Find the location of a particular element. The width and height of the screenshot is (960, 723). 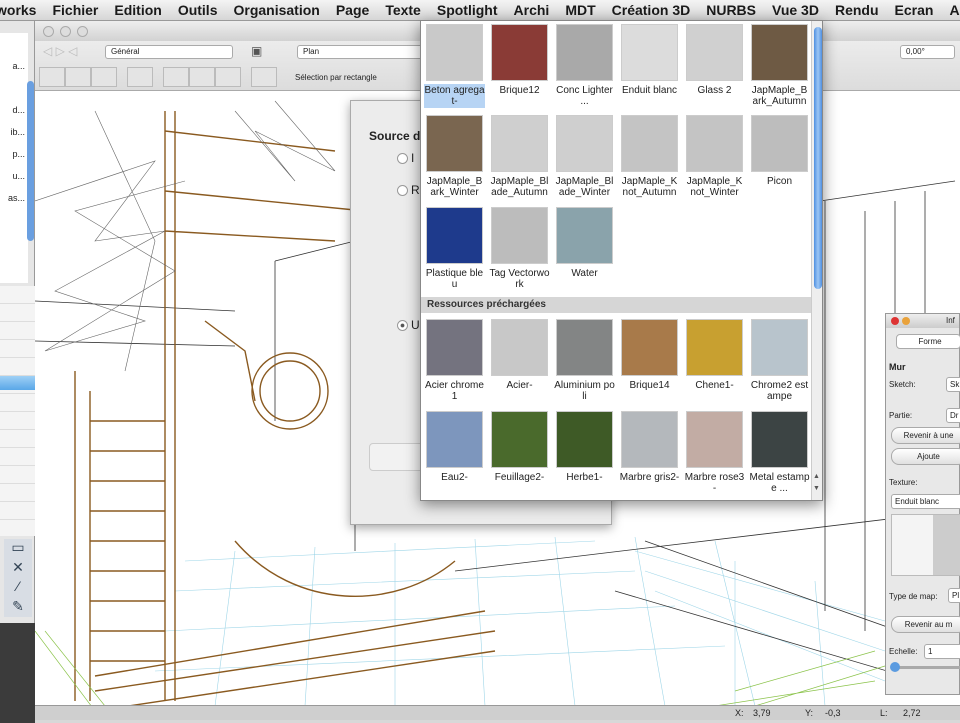

texture-tile: Glass 2 is located at coordinates (714, 60).